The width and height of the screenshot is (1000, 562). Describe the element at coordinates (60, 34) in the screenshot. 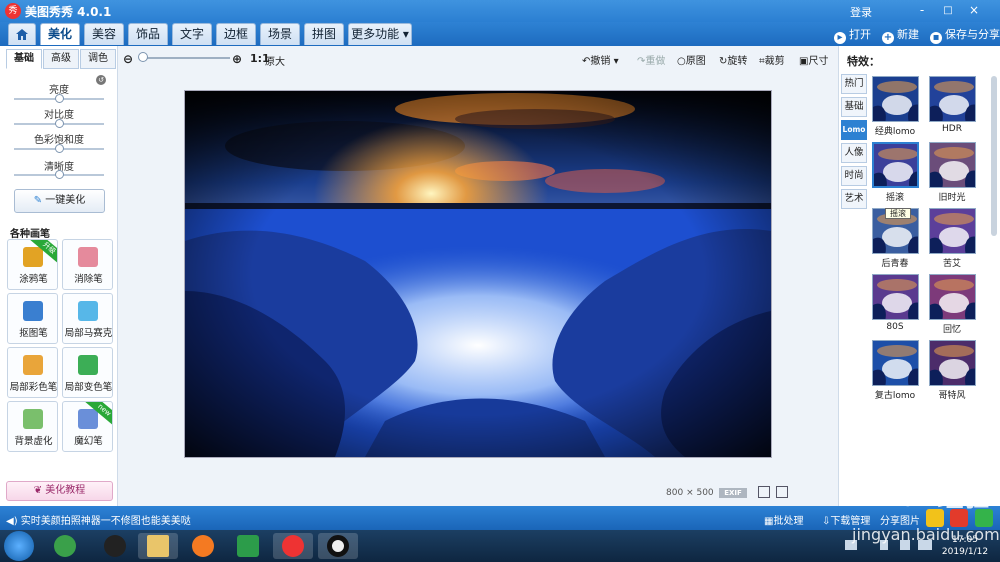

I see `tab-beautify: 美化` at that location.